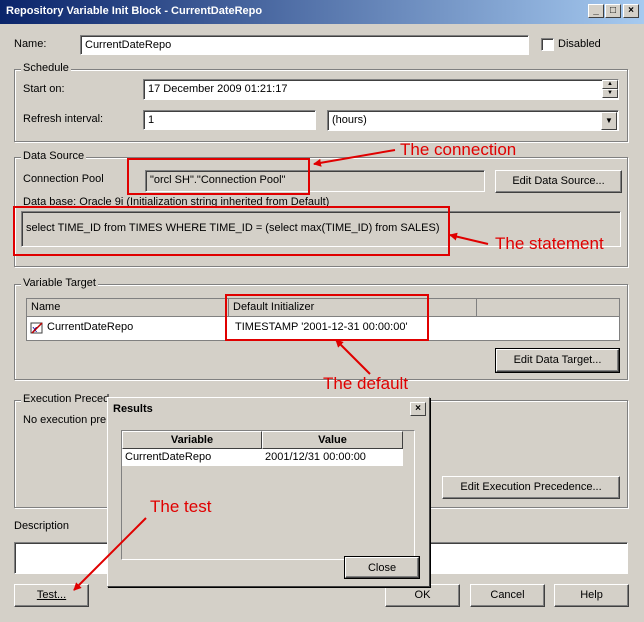 Image resolution: width=644 pixels, height=622 pixels. Describe the element at coordinates (110, 554) in the screenshot. I see `arrow-test` at that location.